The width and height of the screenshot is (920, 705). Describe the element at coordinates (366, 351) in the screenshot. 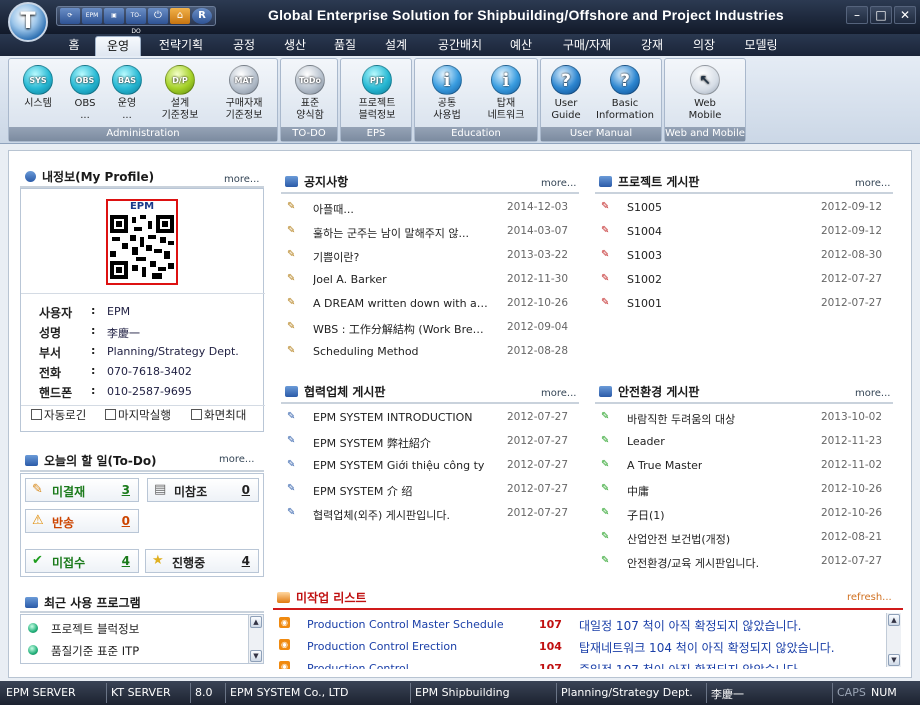

I see `post-title: Scheduling Method` at that location.